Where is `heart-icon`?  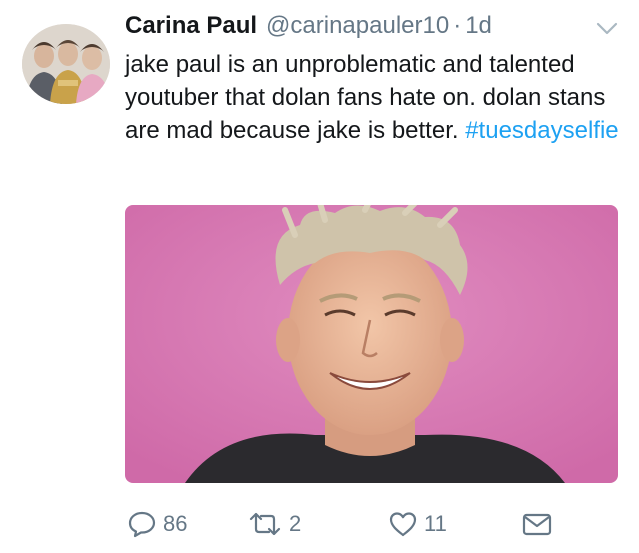 heart-icon is located at coordinates (403, 524).